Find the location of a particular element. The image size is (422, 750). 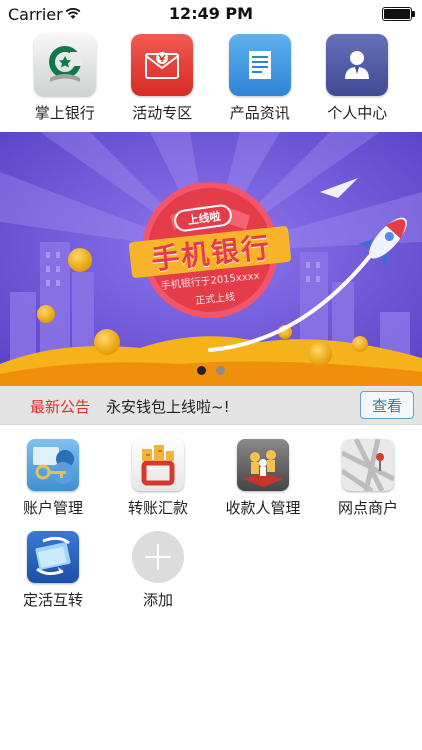

person-icon is located at coordinates (357, 65).